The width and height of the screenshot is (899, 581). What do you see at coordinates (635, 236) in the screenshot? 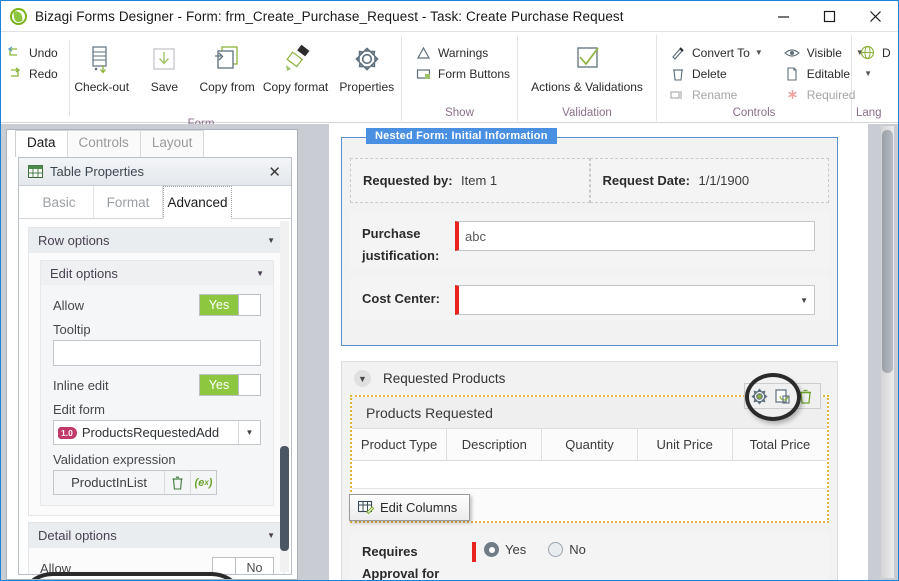
I see `purchase-justification-input: abc` at bounding box center [635, 236].